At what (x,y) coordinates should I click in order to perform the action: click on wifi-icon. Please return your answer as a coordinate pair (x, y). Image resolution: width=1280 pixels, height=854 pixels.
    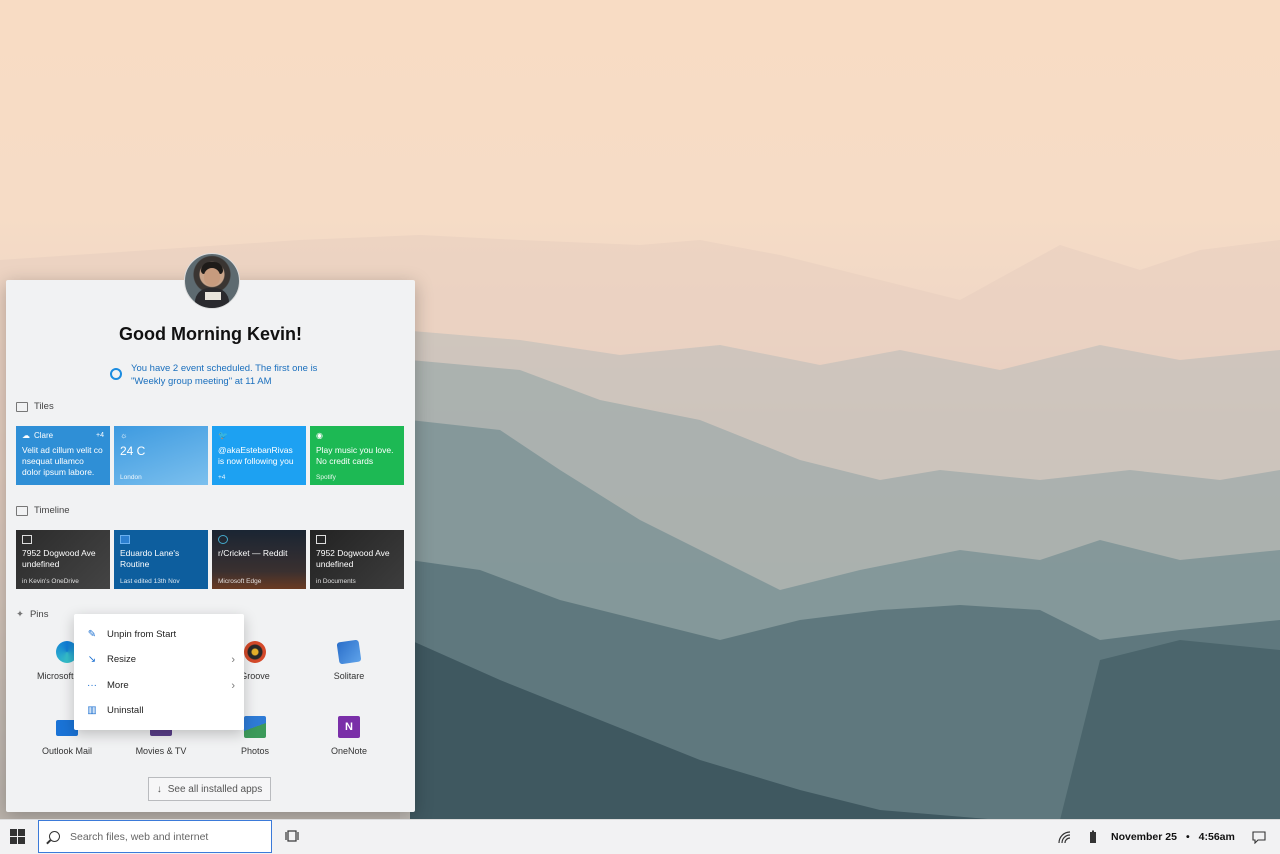
    Looking at the image, I should click on (1064, 837).